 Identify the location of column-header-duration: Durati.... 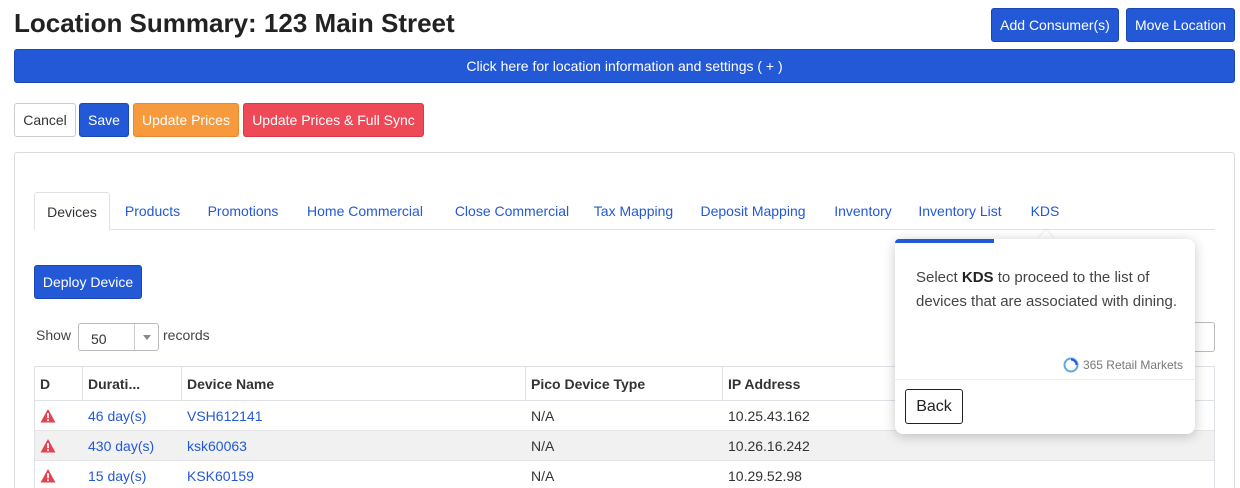
(132, 383).